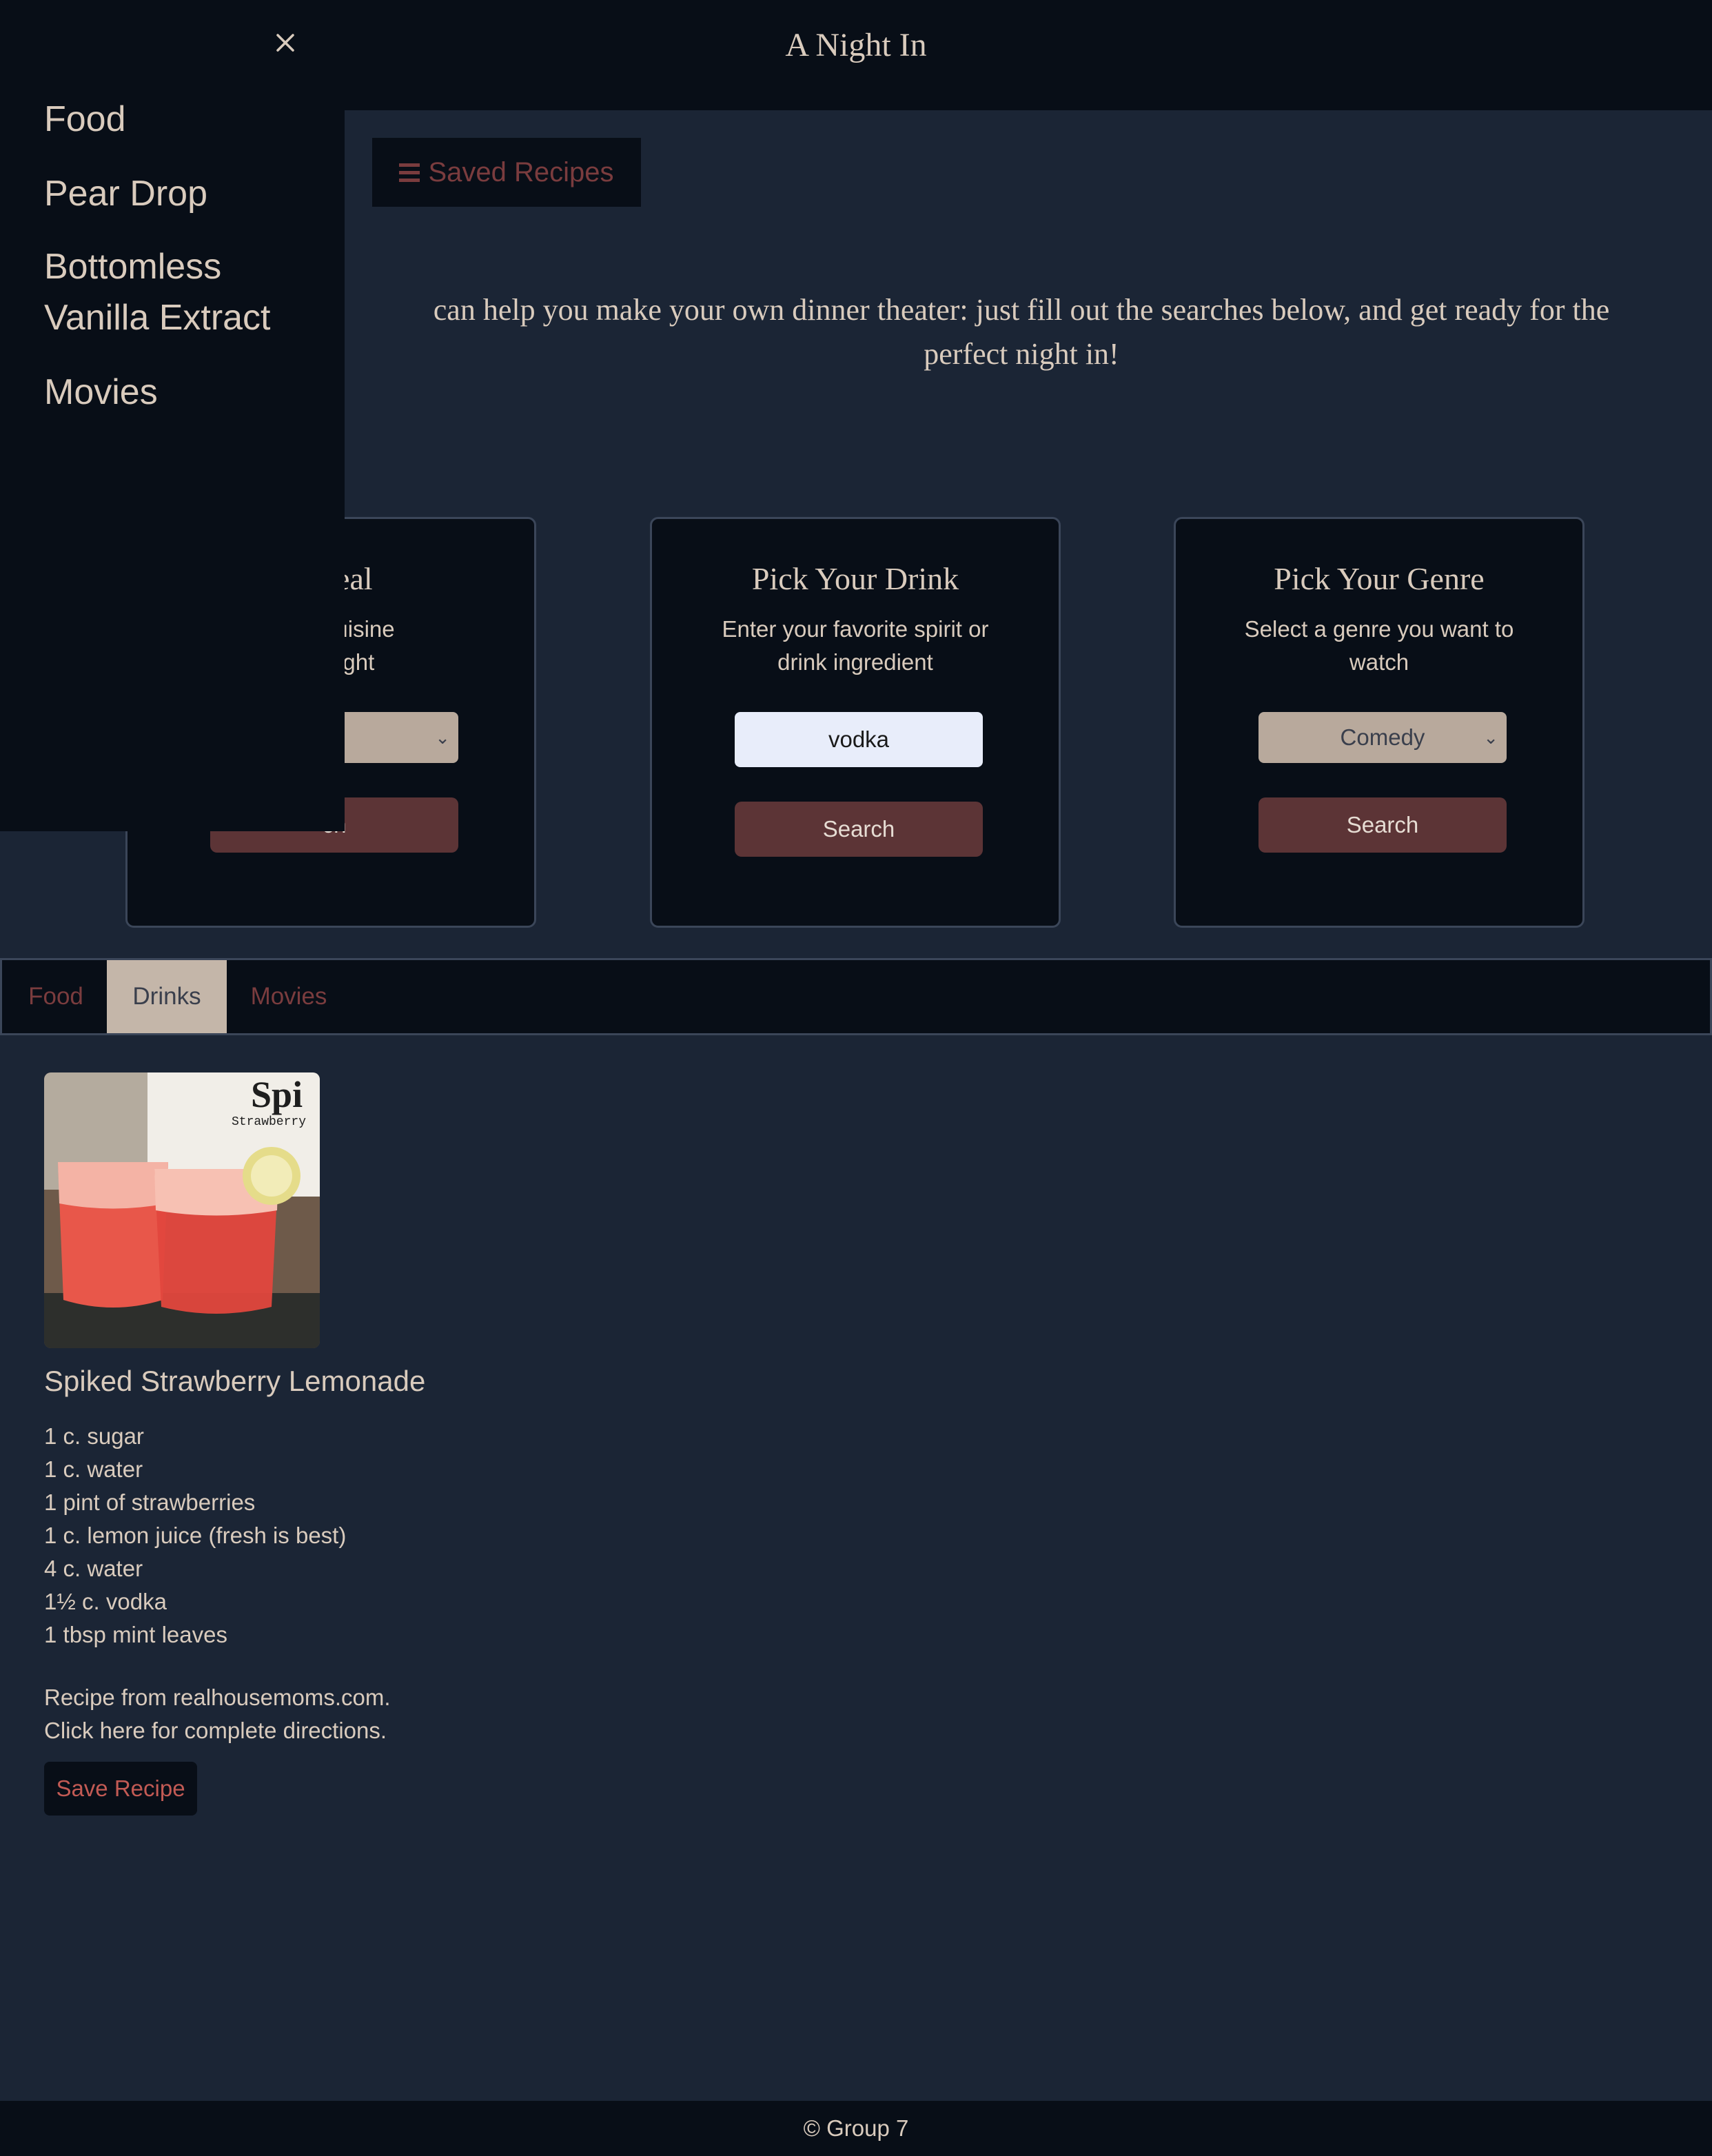  What do you see at coordinates (235, 1381) in the screenshot?
I see `drink-title: Spiked Strawberry Lemonade` at bounding box center [235, 1381].